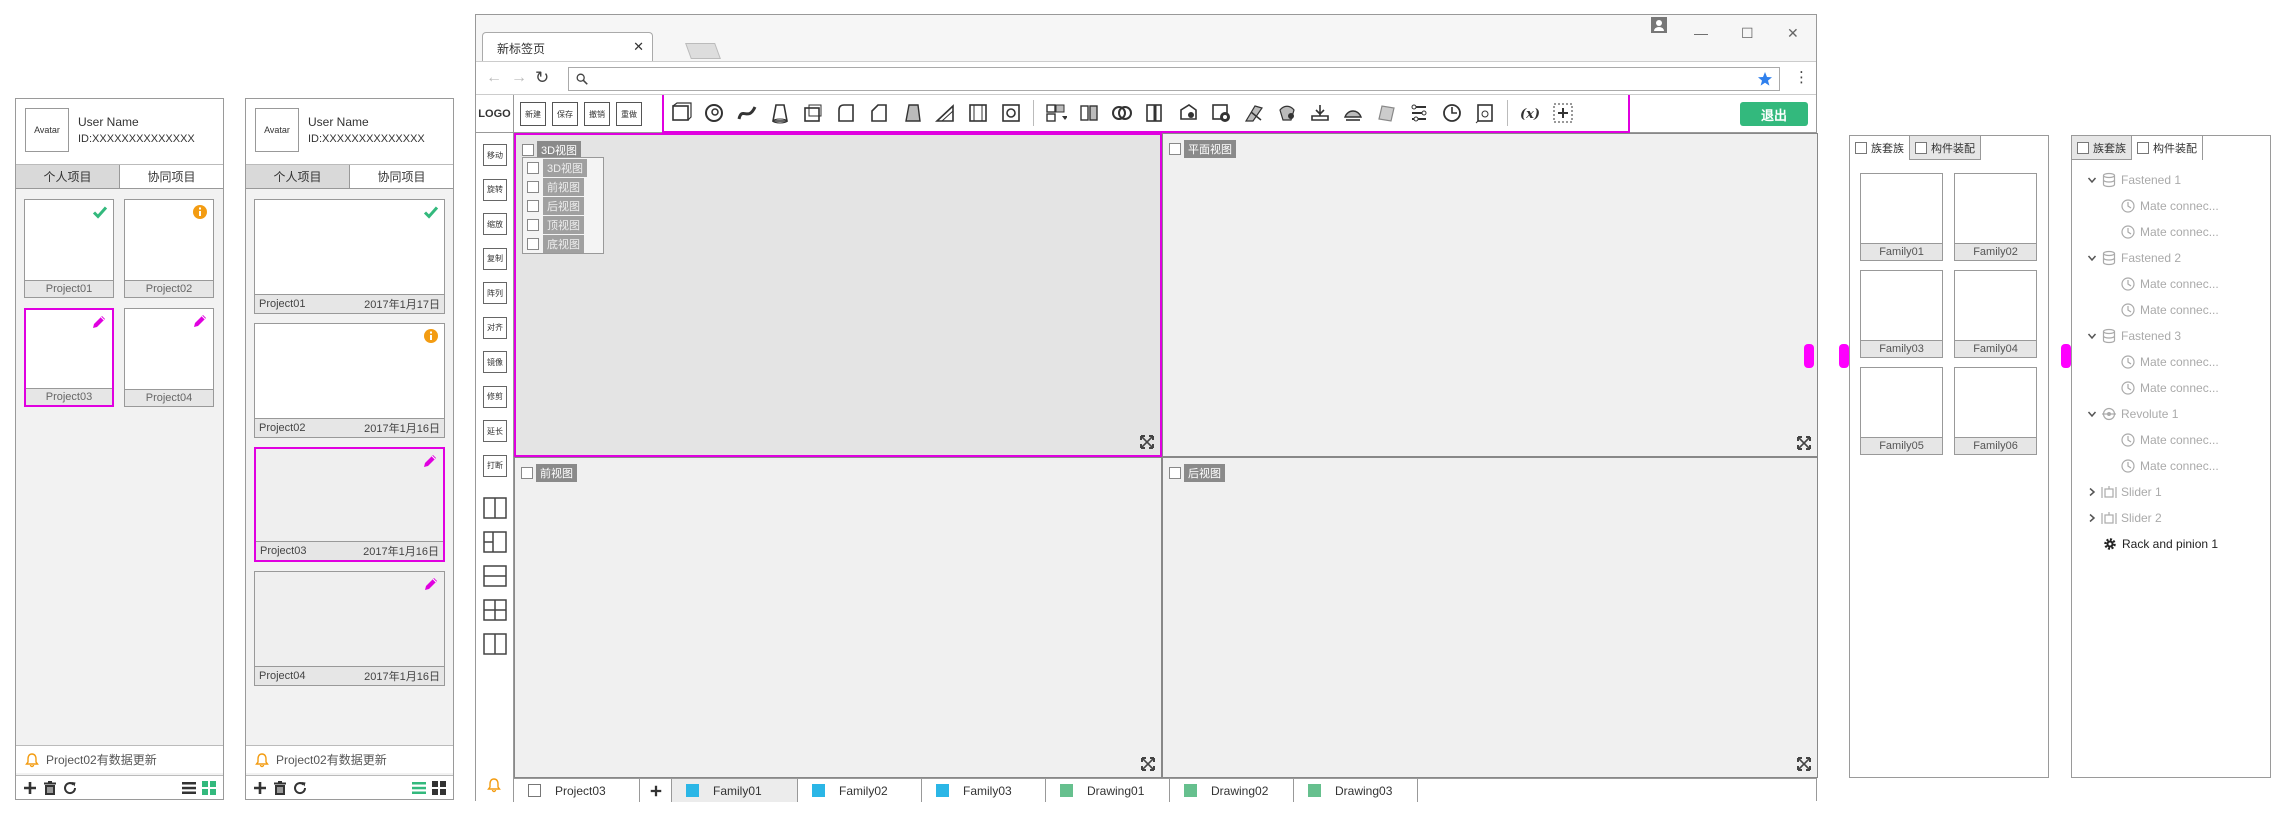 The height and width of the screenshot is (821, 2290). What do you see at coordinates (2132, 414) in the screenshot?
I see `tree-group: Revolute 1` at bounding box center [2132, 414].